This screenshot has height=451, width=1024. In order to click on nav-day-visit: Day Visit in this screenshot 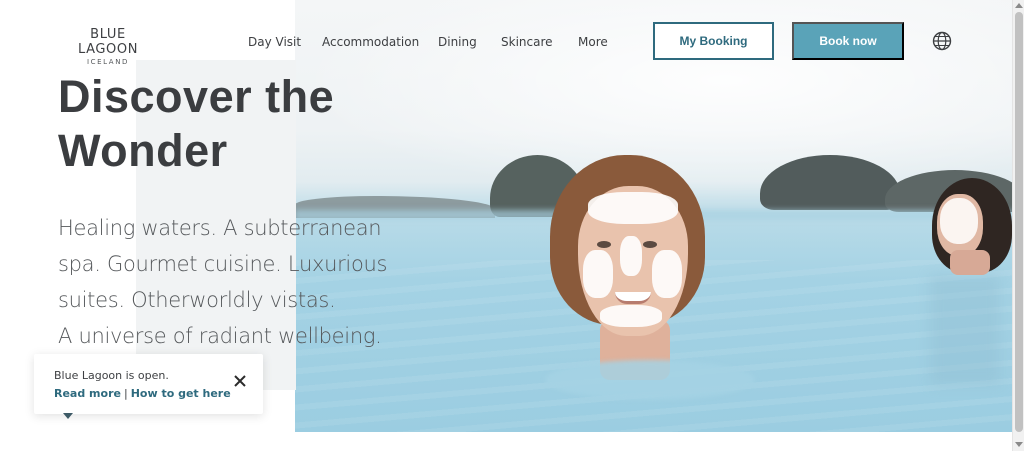, I will do `click(274, 42)`.